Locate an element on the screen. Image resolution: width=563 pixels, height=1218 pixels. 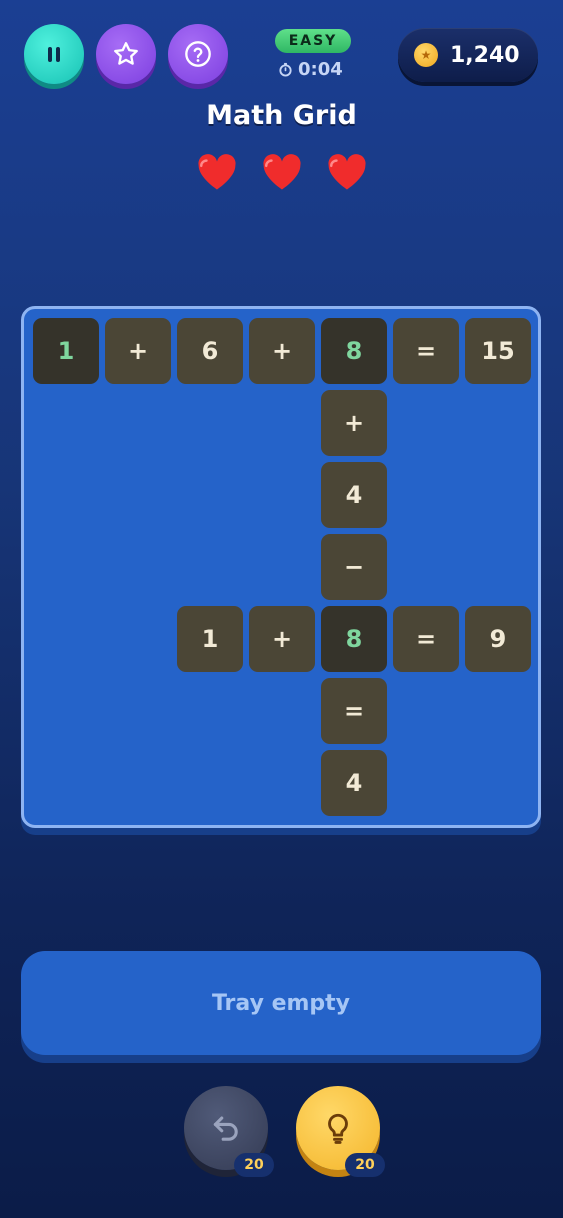
question-icon is located at coordinates (198, 54).